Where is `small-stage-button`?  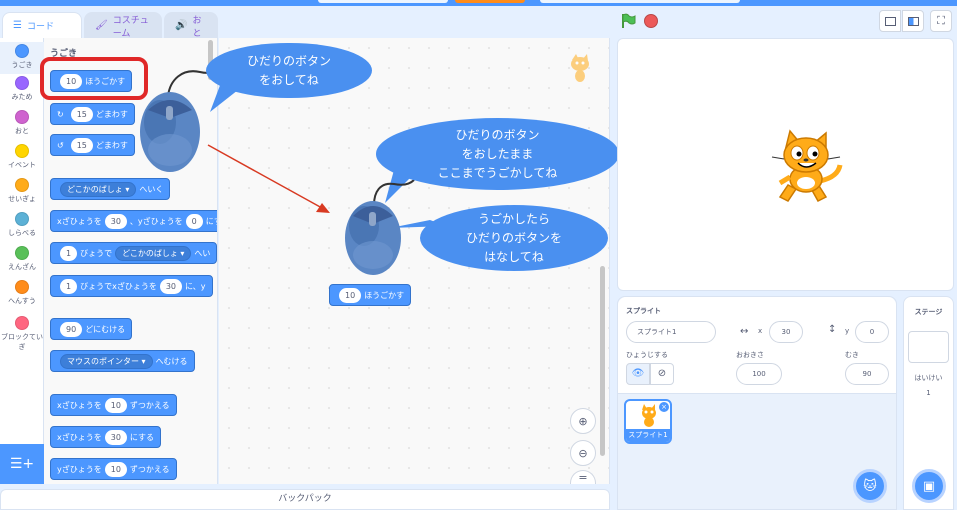
small-stage-button is located at coordinates (890, 21).